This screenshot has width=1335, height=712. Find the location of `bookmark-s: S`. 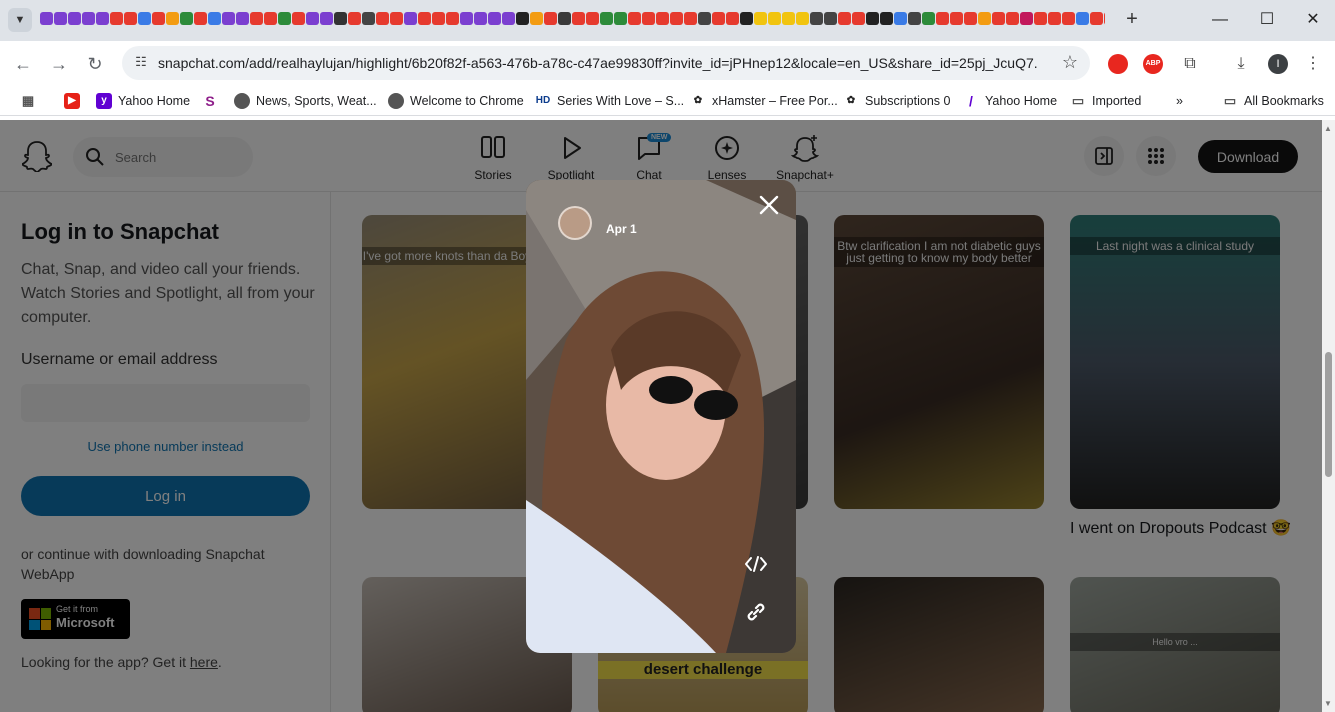

bookmark-s: S is located at coordinates (213, 101).